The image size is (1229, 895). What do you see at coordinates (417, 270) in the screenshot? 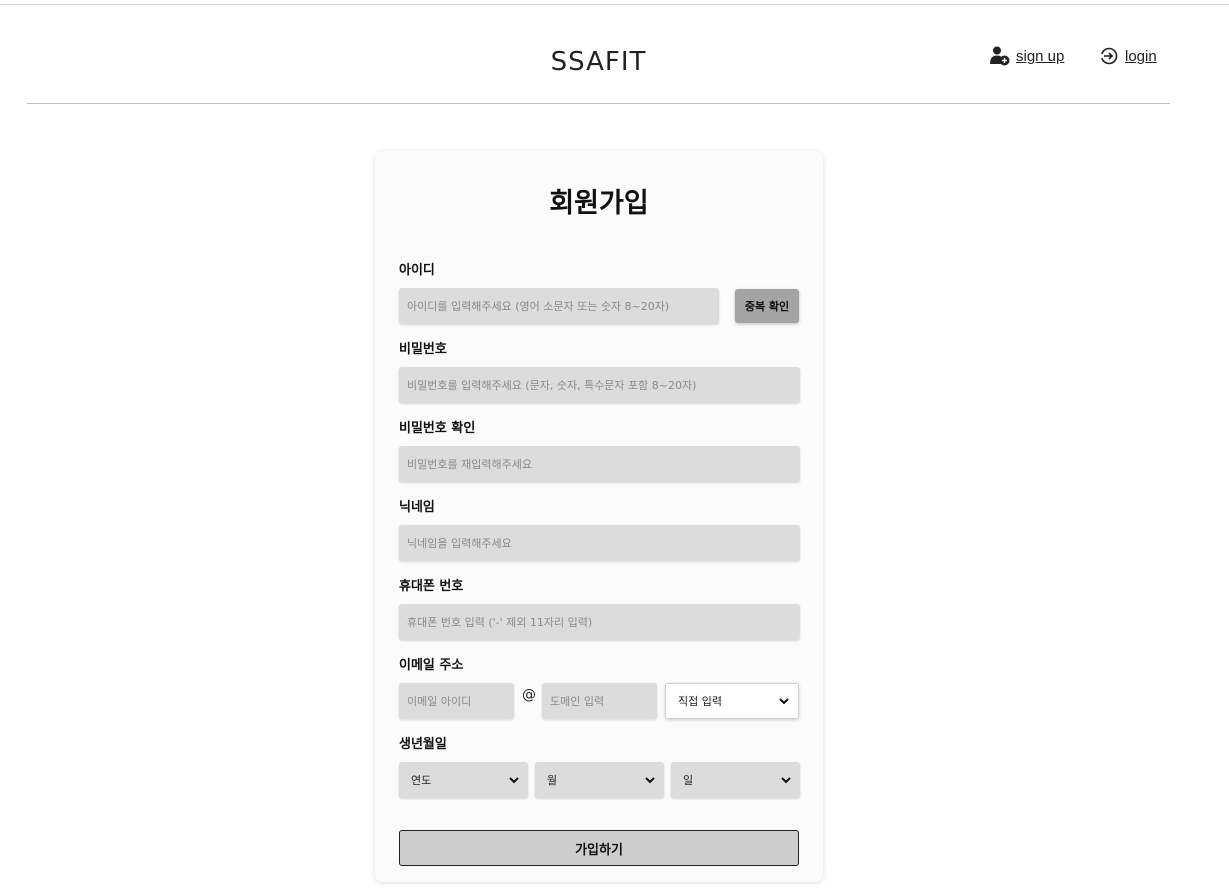
I see `id-label: 아이디` at bounding box center [417, 270].